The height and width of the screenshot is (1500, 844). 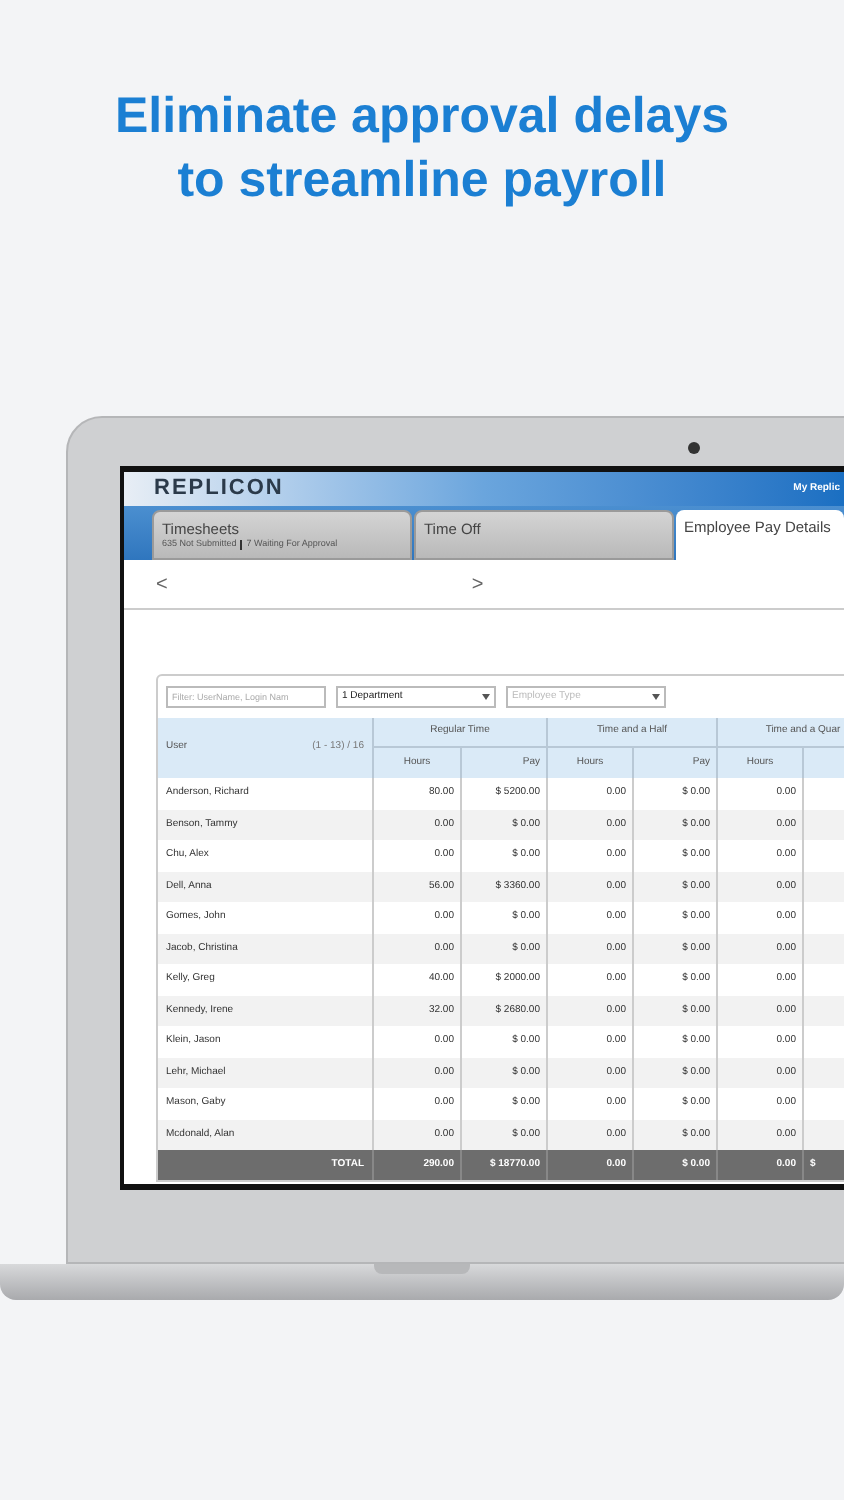 What do you see at coordinates (477, 584) in the screenshot?
I see `next-button: >` at bounding box center [477, 584].